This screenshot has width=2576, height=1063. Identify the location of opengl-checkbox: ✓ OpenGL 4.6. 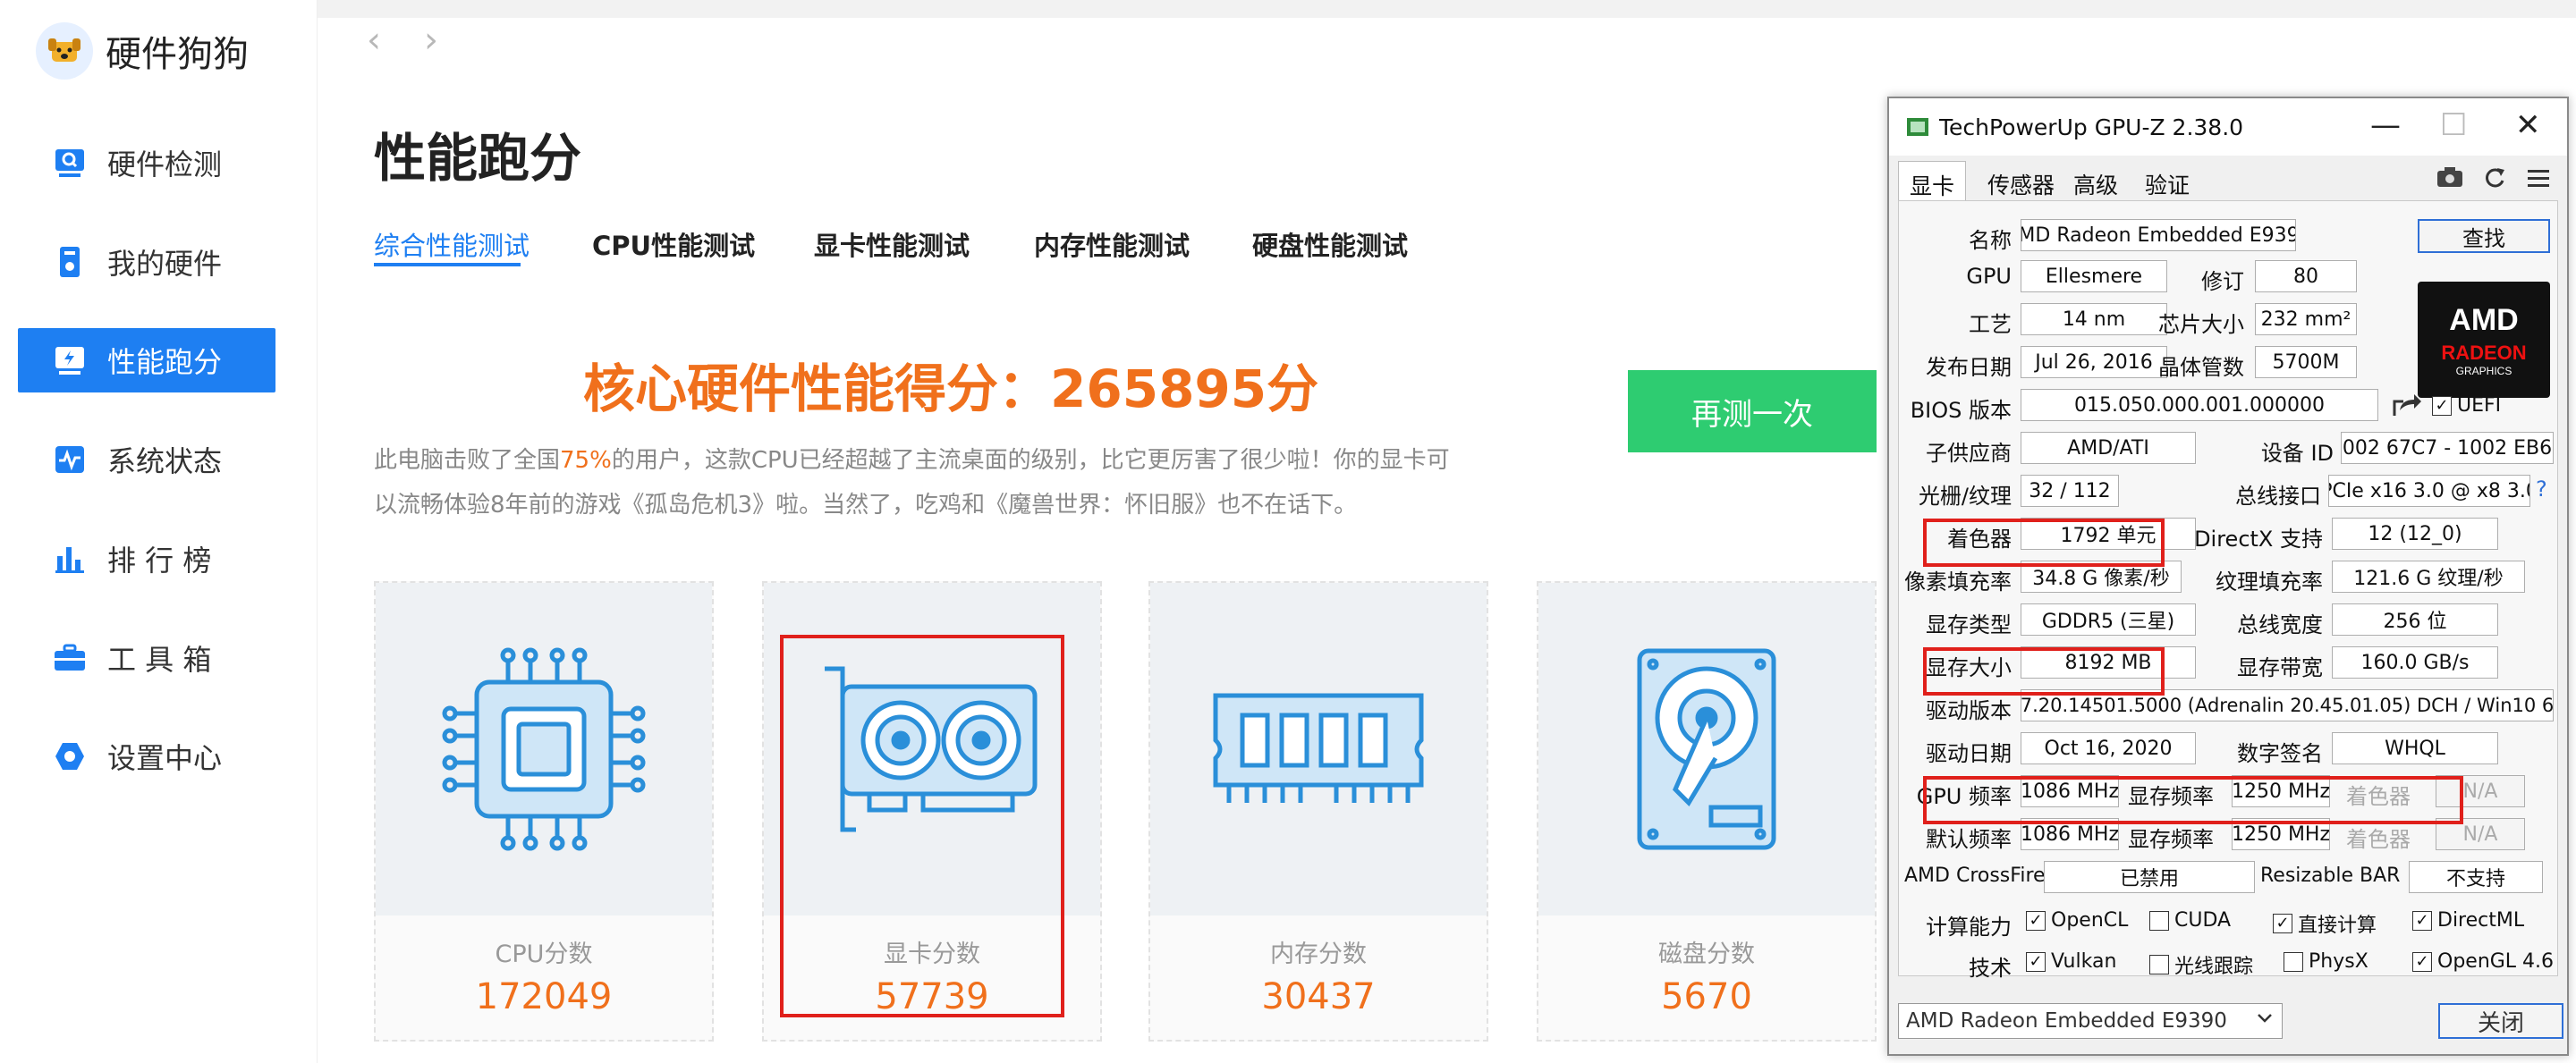
(2483, 961).